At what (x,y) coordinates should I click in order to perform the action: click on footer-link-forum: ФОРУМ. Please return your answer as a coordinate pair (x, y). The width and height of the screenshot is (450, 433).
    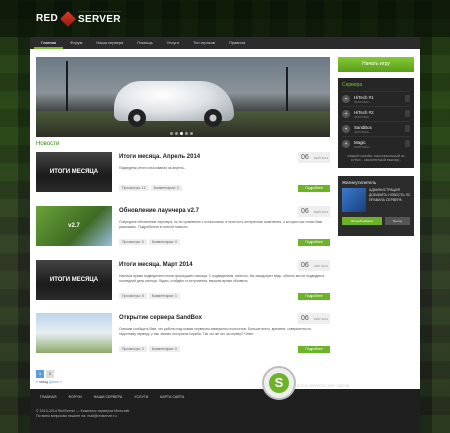
    Looking at the image, I should click on (74, 397).